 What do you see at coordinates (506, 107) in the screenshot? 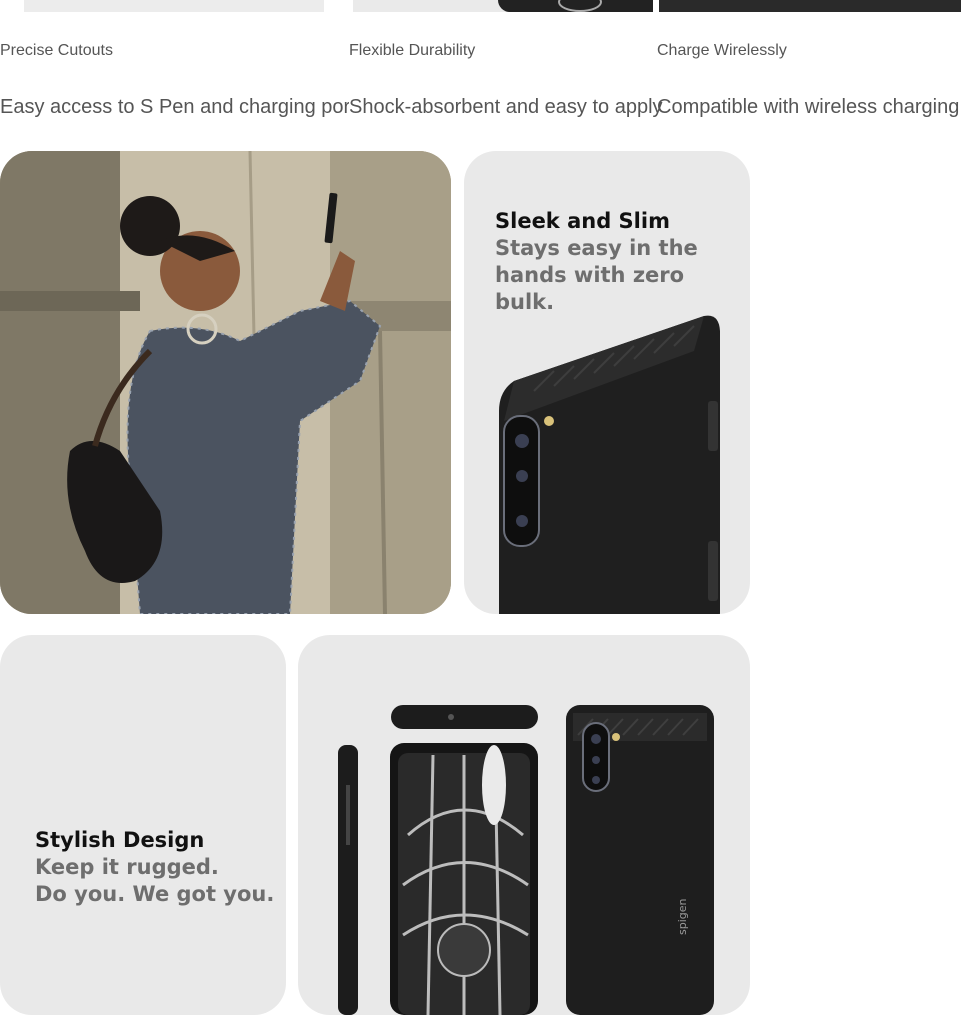
I see `feature-desc-durability: Shock-absorbent and easy to apply` at bounding box center [506, 107].